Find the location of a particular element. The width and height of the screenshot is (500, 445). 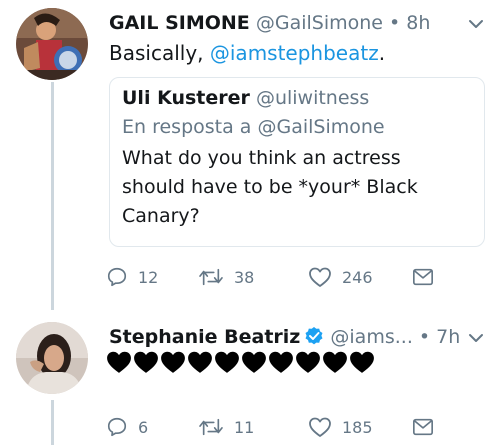

quoted-reply-context: En resposta a @GailSimone is located at coordinates (253, 127).